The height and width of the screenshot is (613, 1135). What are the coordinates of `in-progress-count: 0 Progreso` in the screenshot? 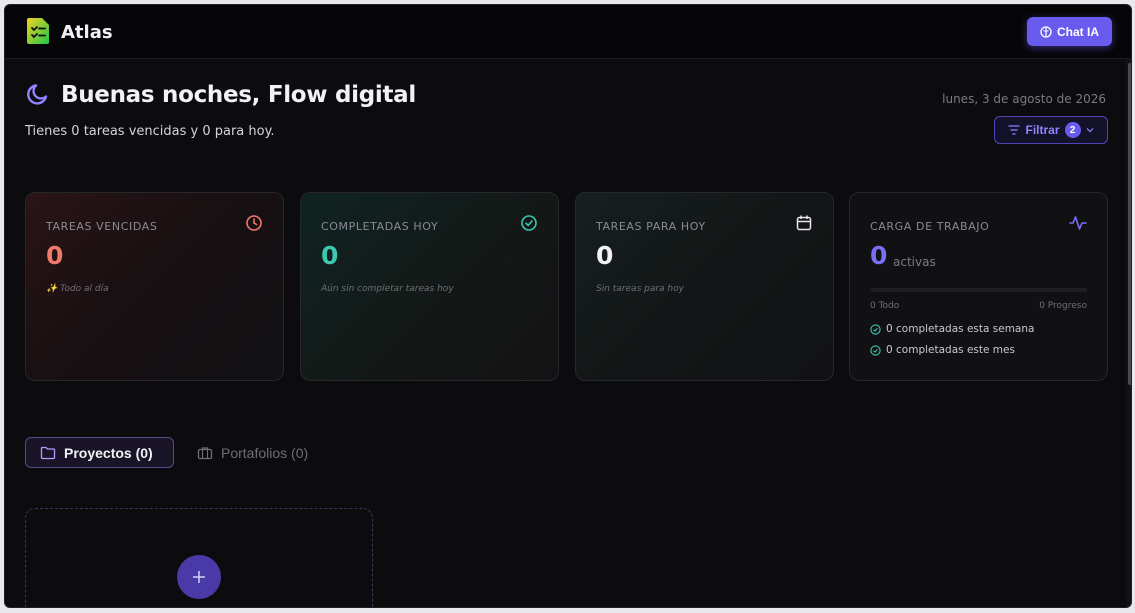 It's located at (1063, 306).